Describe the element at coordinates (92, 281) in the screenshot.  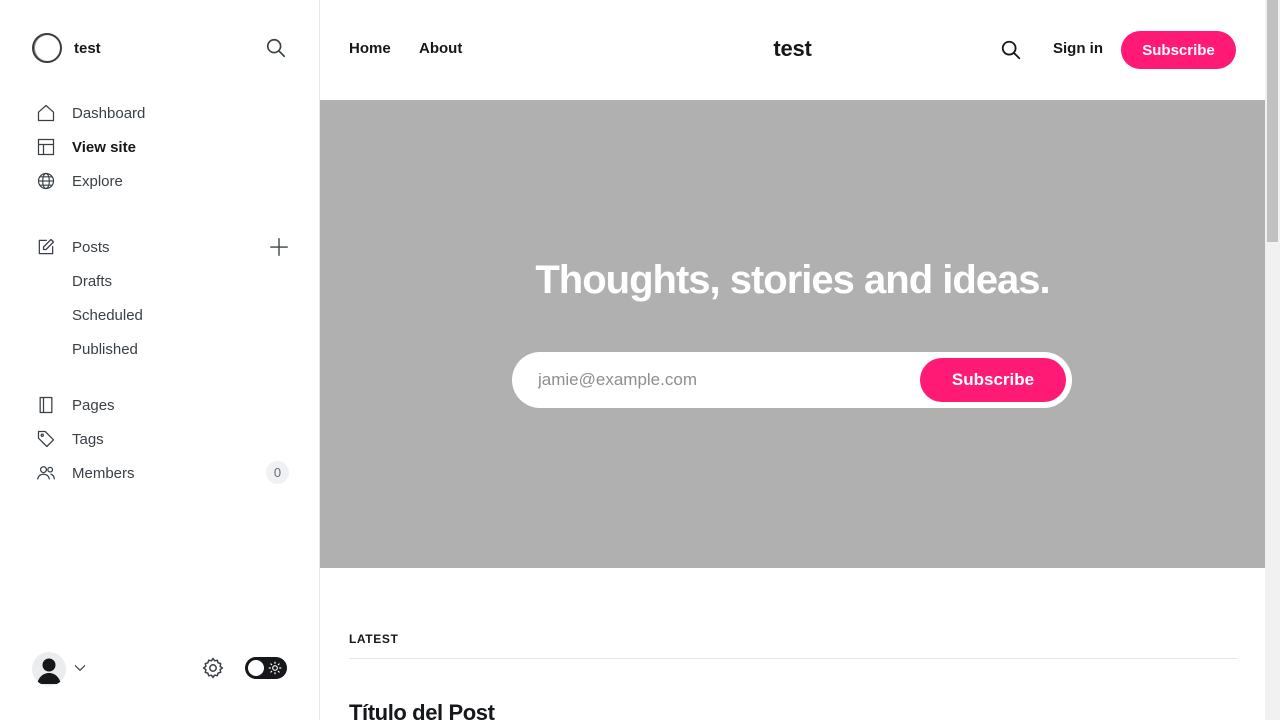
I see `sidebar-item-drafts: Drafts` at that location.